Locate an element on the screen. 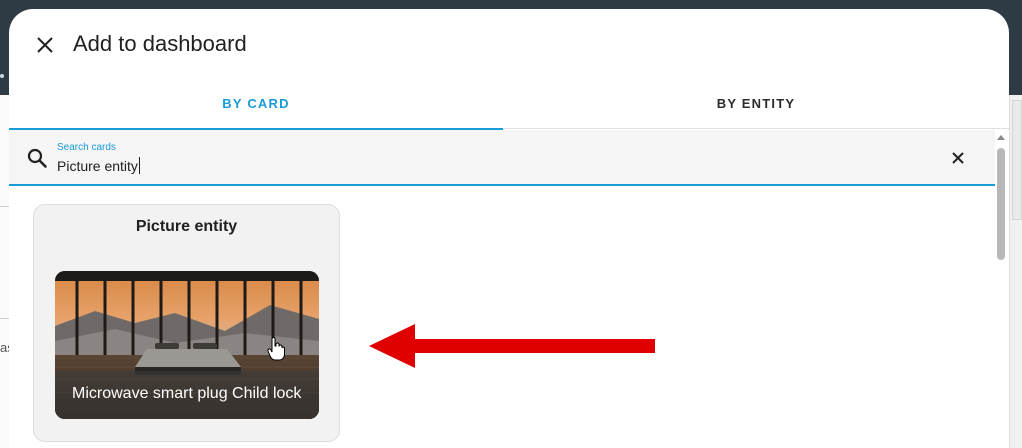 The image size is (1022, 448). search-input-value: Picture entity is located at coordinates (97, 166).